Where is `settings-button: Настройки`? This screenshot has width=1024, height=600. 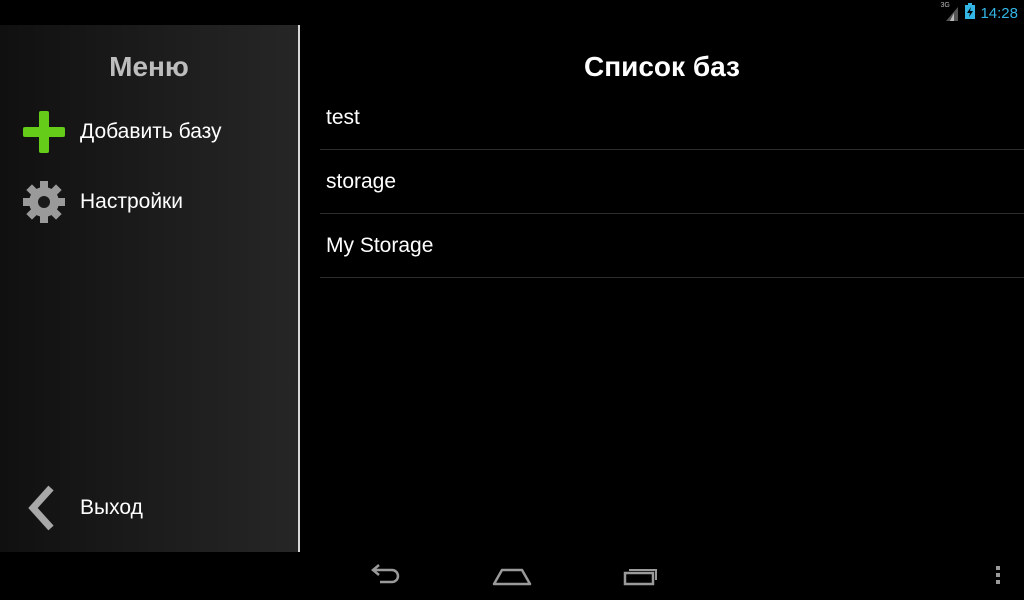
settings-button: Настройки is located at coordinates (155, 202).